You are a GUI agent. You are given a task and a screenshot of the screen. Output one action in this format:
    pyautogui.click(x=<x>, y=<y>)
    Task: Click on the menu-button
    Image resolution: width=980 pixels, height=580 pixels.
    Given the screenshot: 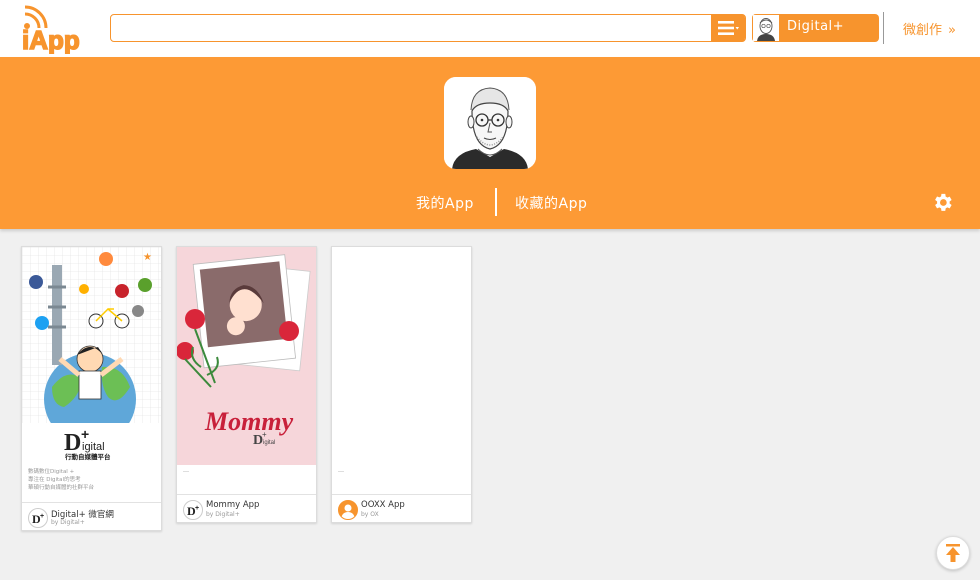 What is the action you would take?
    pyautogui.click(x=728, y=28)
    